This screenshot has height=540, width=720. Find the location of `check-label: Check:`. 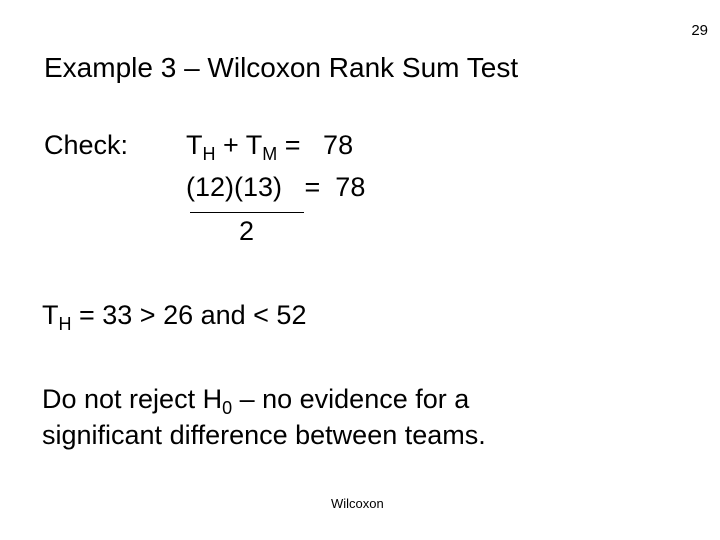

check-label: Check: is located at coordinates (86, 145).